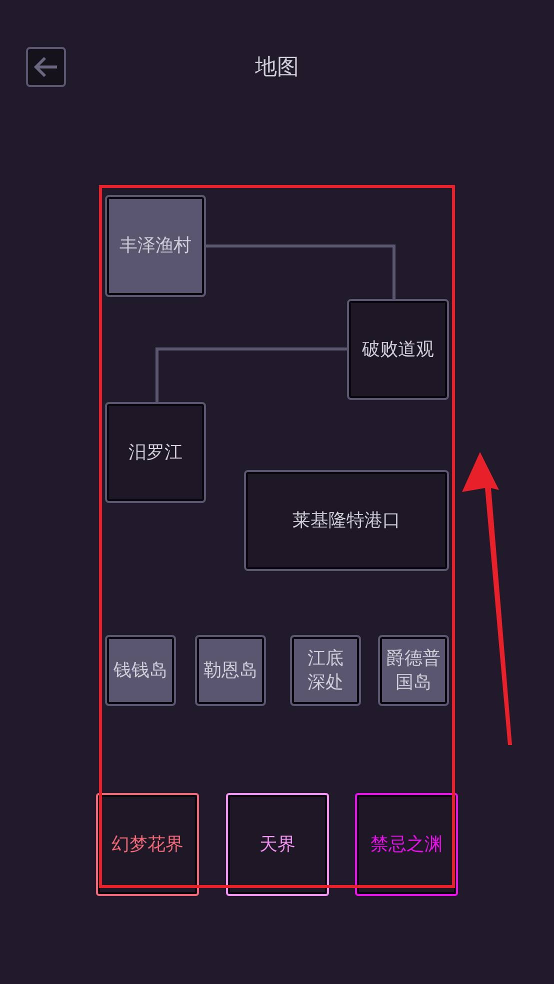  Describe the element at coordinates (155, 246) in the screenshot. I see `map-location: 丰泽渔村` at that location.